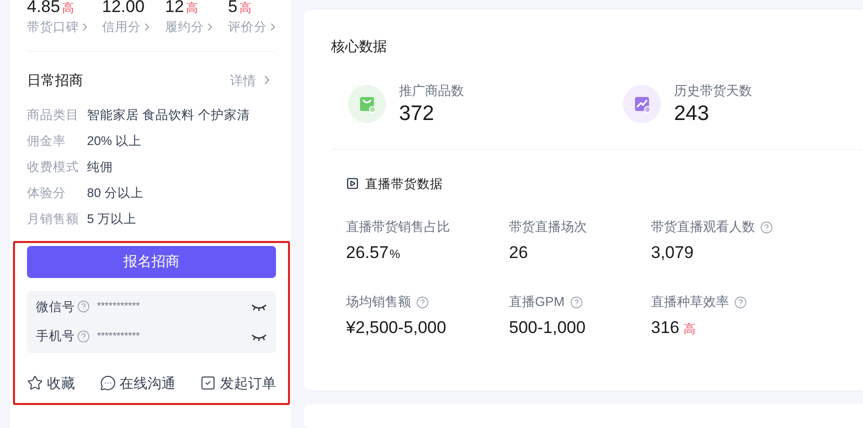  I want to click on stat-value: 372, so click(417, 113).